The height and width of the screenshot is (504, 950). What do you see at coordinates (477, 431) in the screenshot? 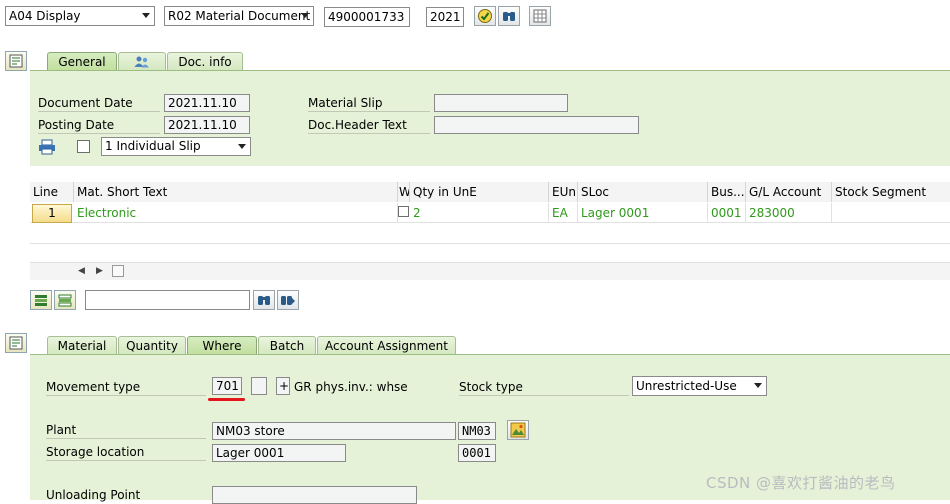
I see `plant-code-field: NM03` at bounding box center [477, 431].